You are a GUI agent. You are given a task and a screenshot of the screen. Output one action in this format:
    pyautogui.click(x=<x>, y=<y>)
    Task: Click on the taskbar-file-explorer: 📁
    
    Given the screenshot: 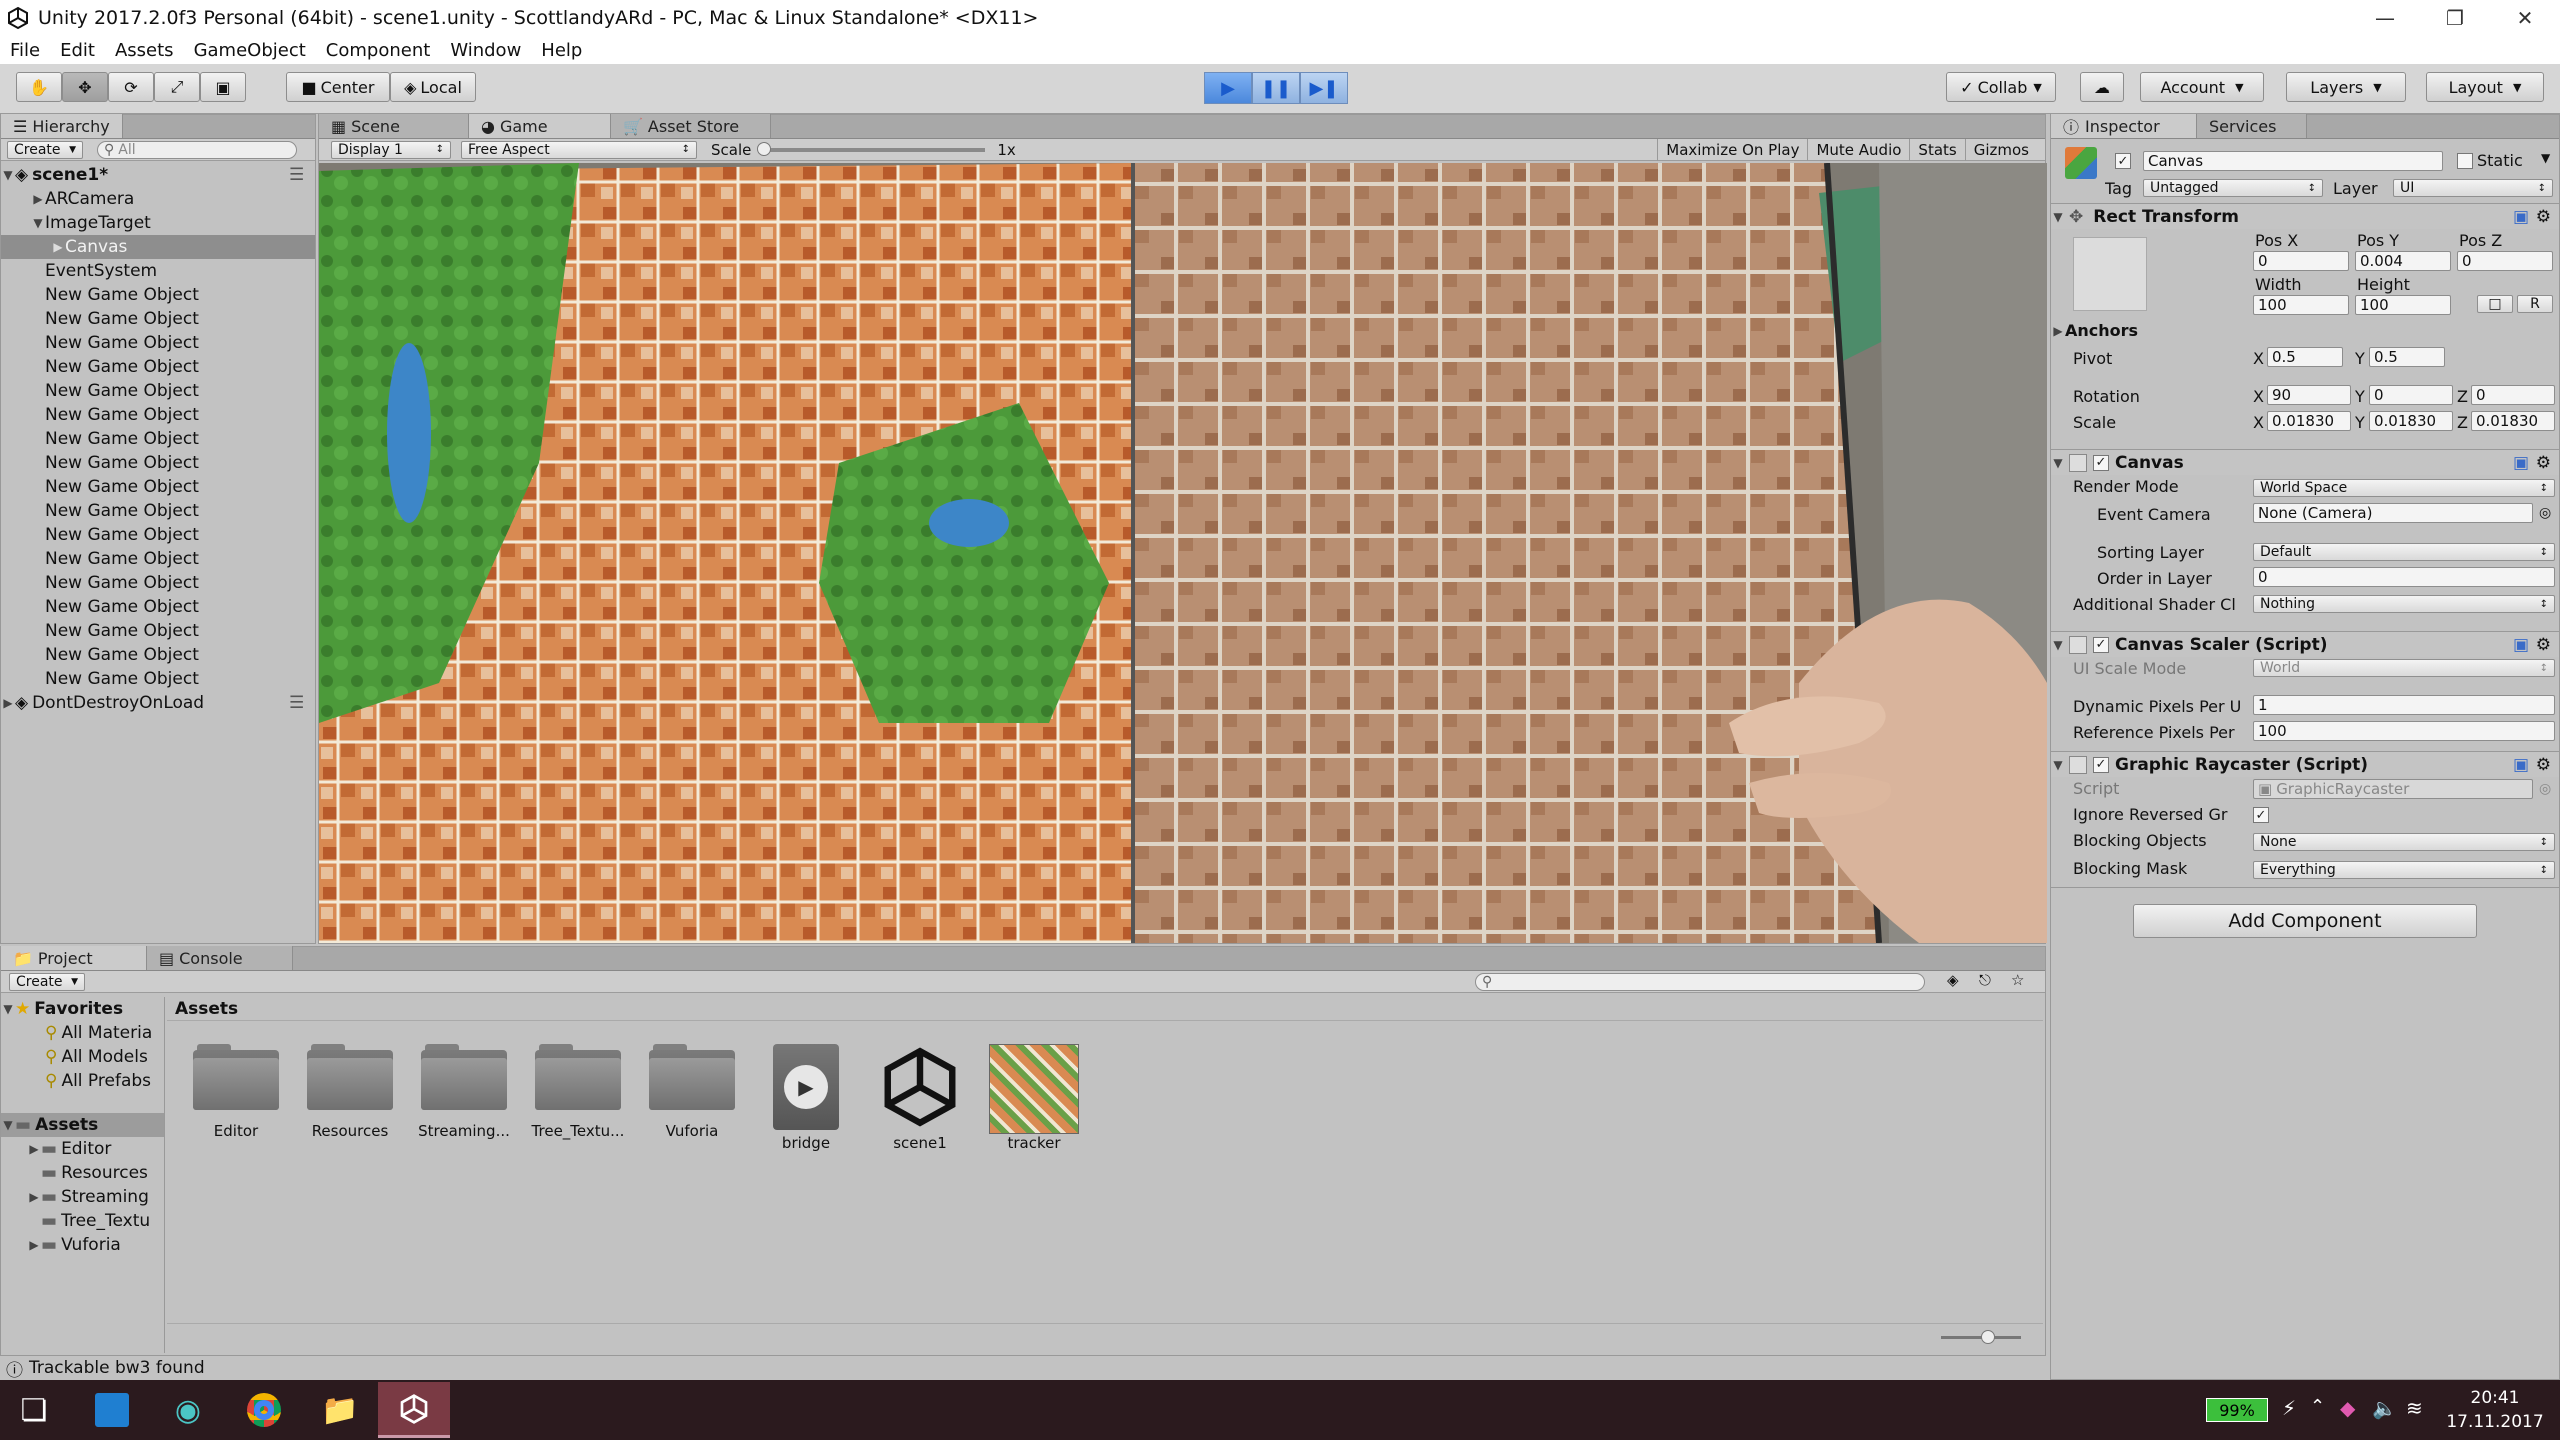 What is the action you would take?
    pyautogui.click(x=340, y=1410)
    